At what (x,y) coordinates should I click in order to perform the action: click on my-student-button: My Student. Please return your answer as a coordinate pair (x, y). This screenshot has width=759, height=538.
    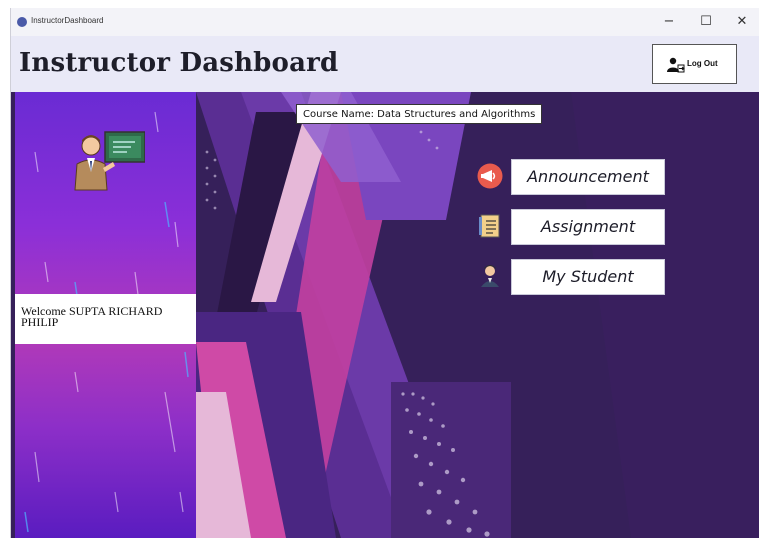
    Looking at the image, I should click on (588, 277).